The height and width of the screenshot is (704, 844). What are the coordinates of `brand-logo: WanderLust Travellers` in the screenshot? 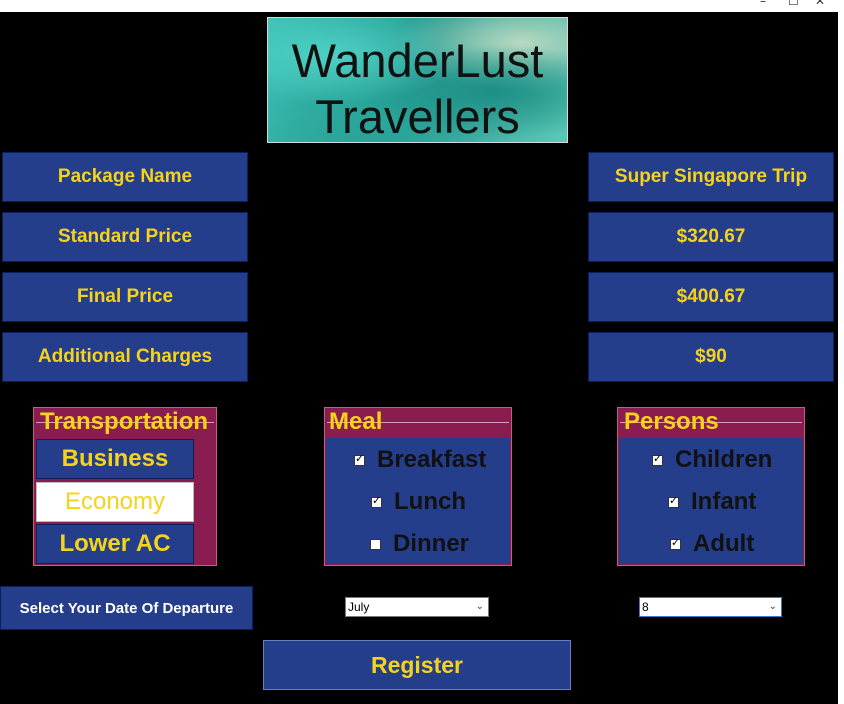 It's located at (417, 80).